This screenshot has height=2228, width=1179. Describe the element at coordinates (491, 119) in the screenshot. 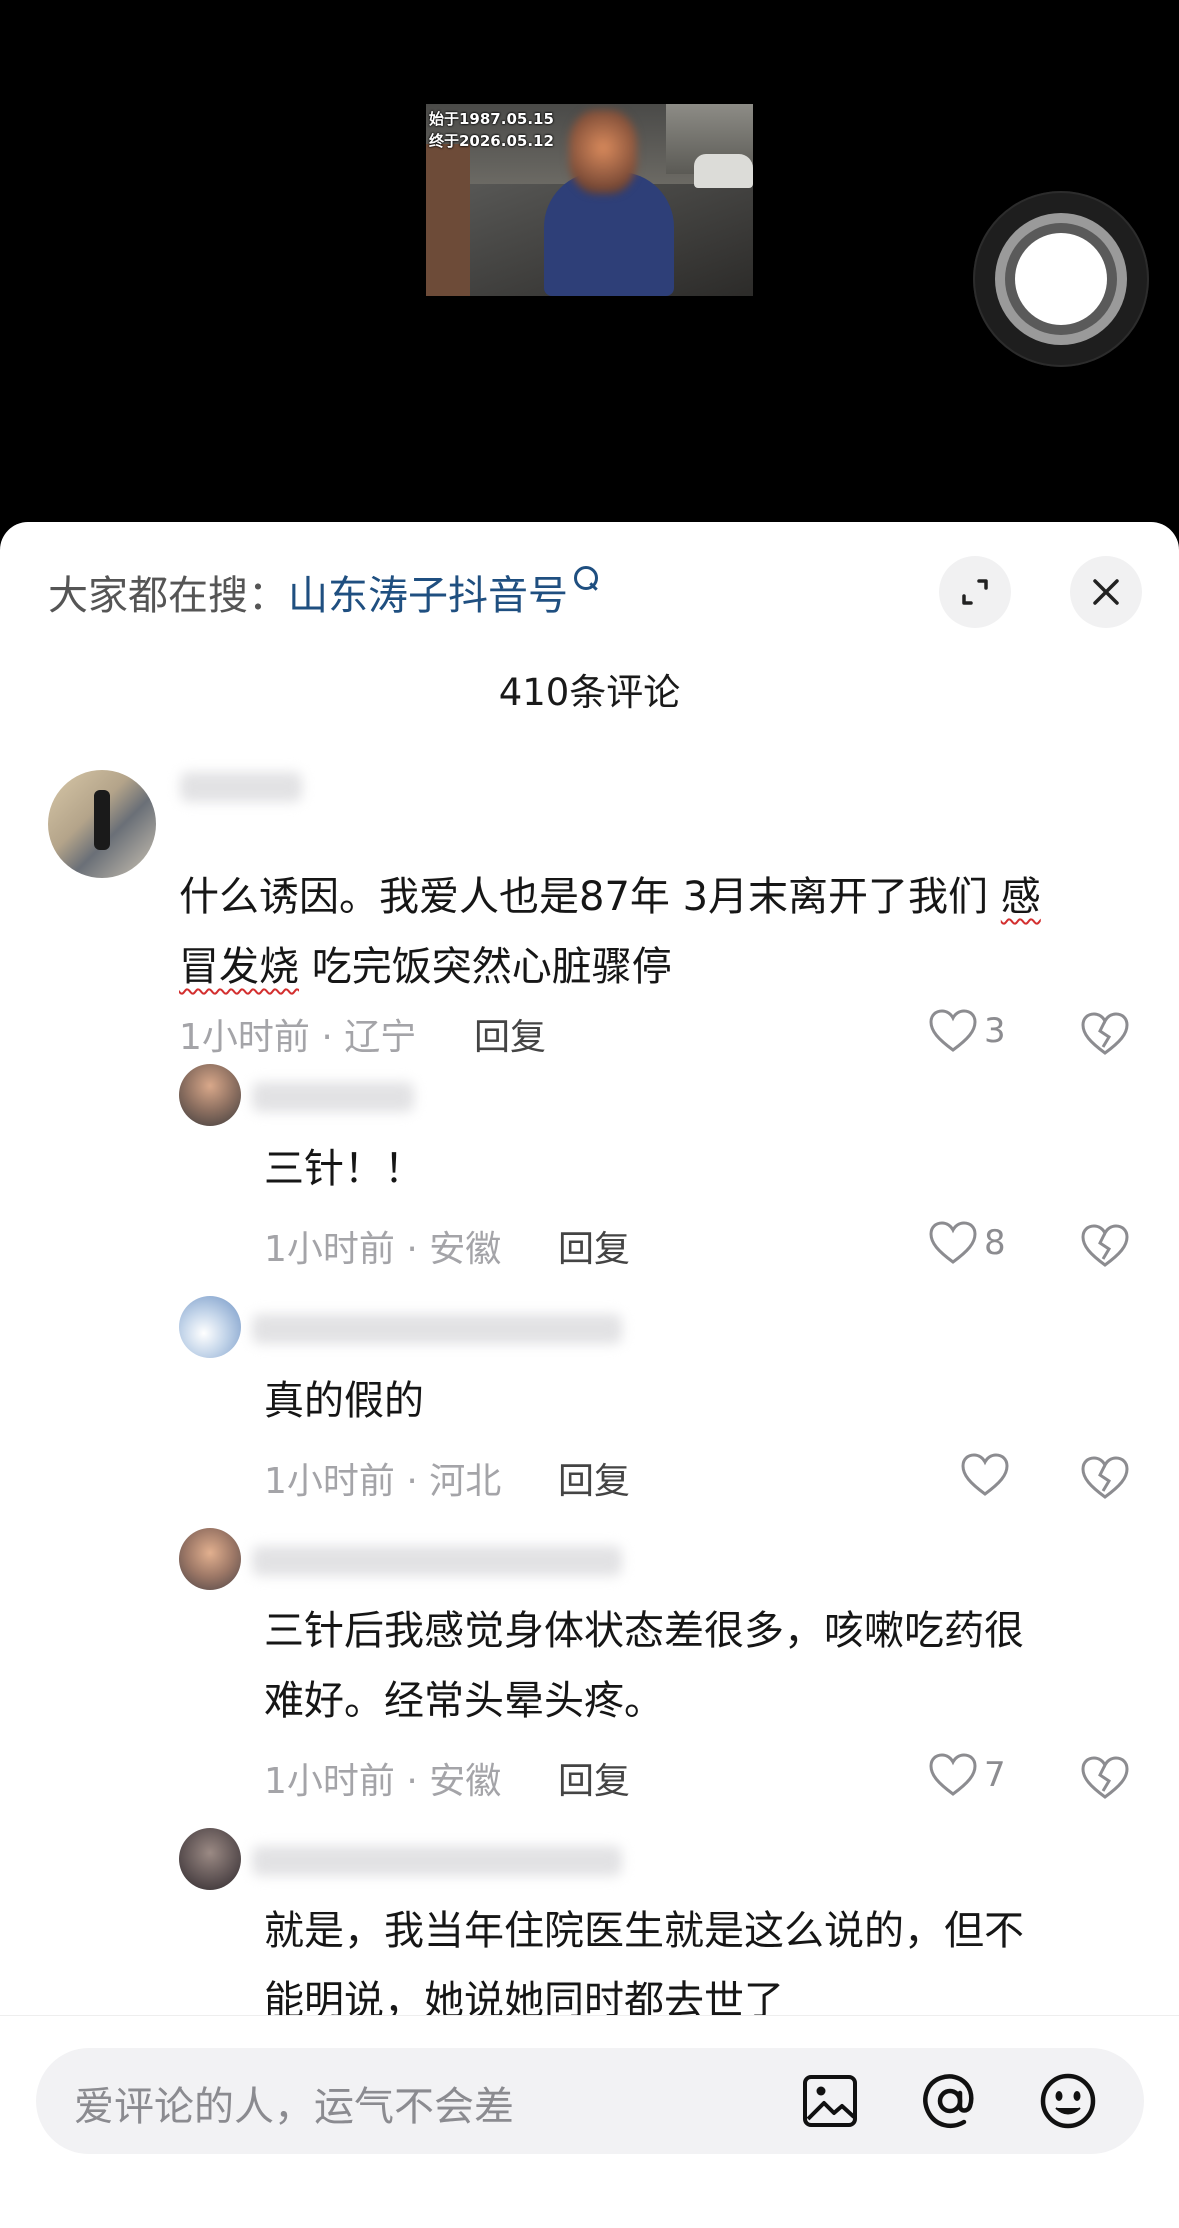

I see `caption-start: 始于1987.05.15` at that location.